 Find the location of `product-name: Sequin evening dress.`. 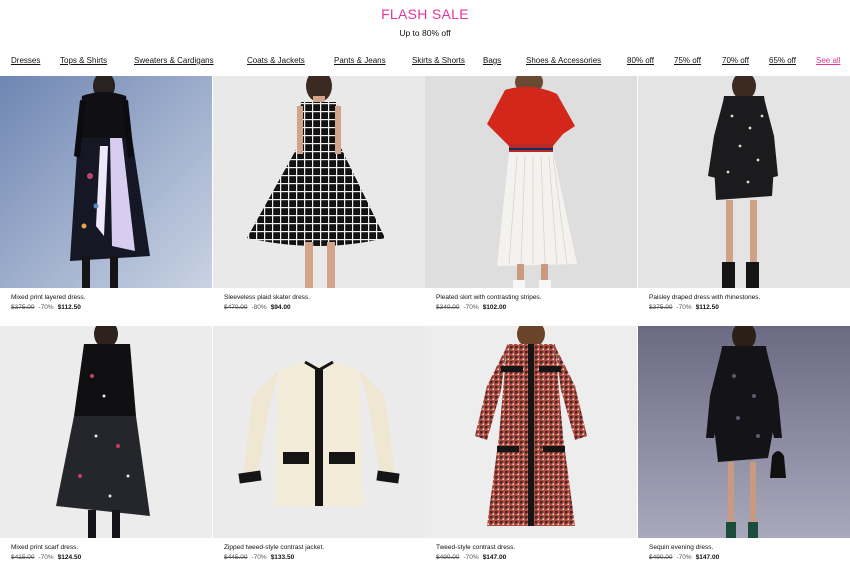

product-name: Sequin evening dress. is located at coordinates (681, 547).